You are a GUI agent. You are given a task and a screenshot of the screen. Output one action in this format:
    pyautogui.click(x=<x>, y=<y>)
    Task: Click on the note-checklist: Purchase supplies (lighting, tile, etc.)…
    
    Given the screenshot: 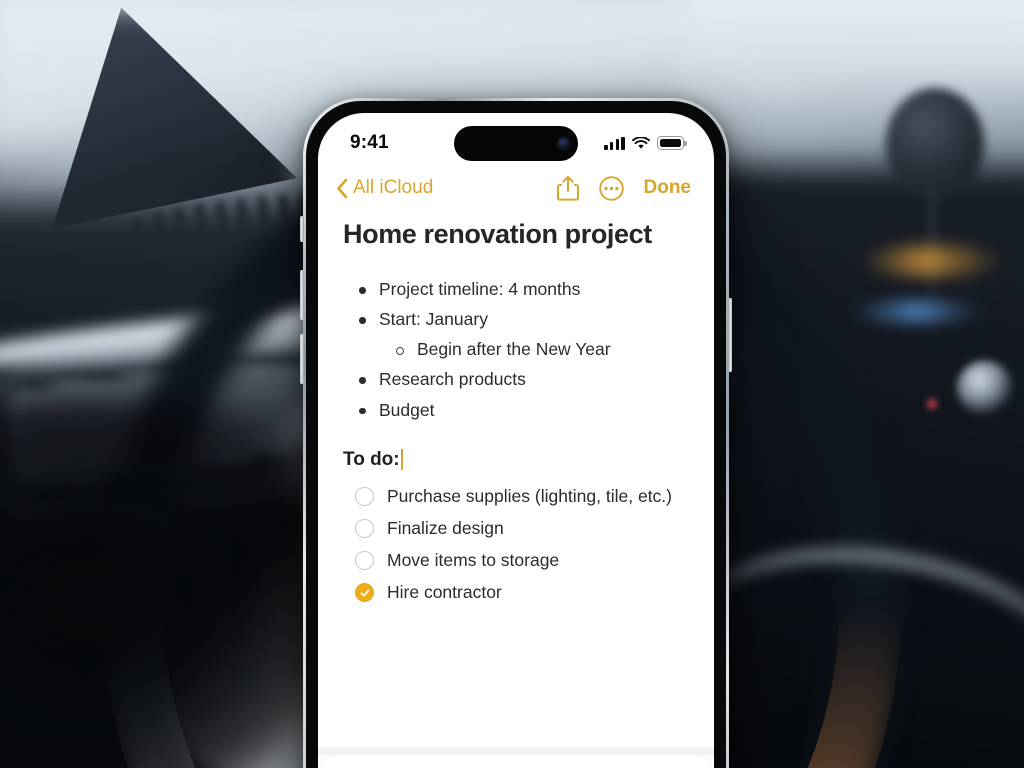 What is the action you would take?
    pyautogui.click(x=516, y=545)
    